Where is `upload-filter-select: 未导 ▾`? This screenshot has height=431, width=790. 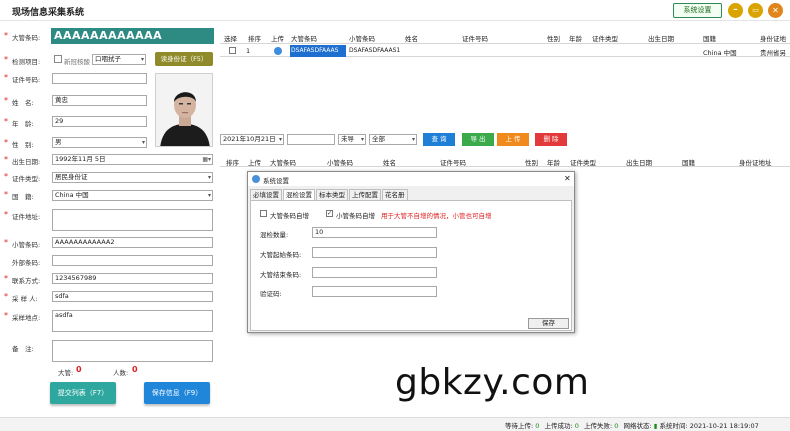 upload-filter-select: 未导 ▾ is located at coordinates (352, 139).